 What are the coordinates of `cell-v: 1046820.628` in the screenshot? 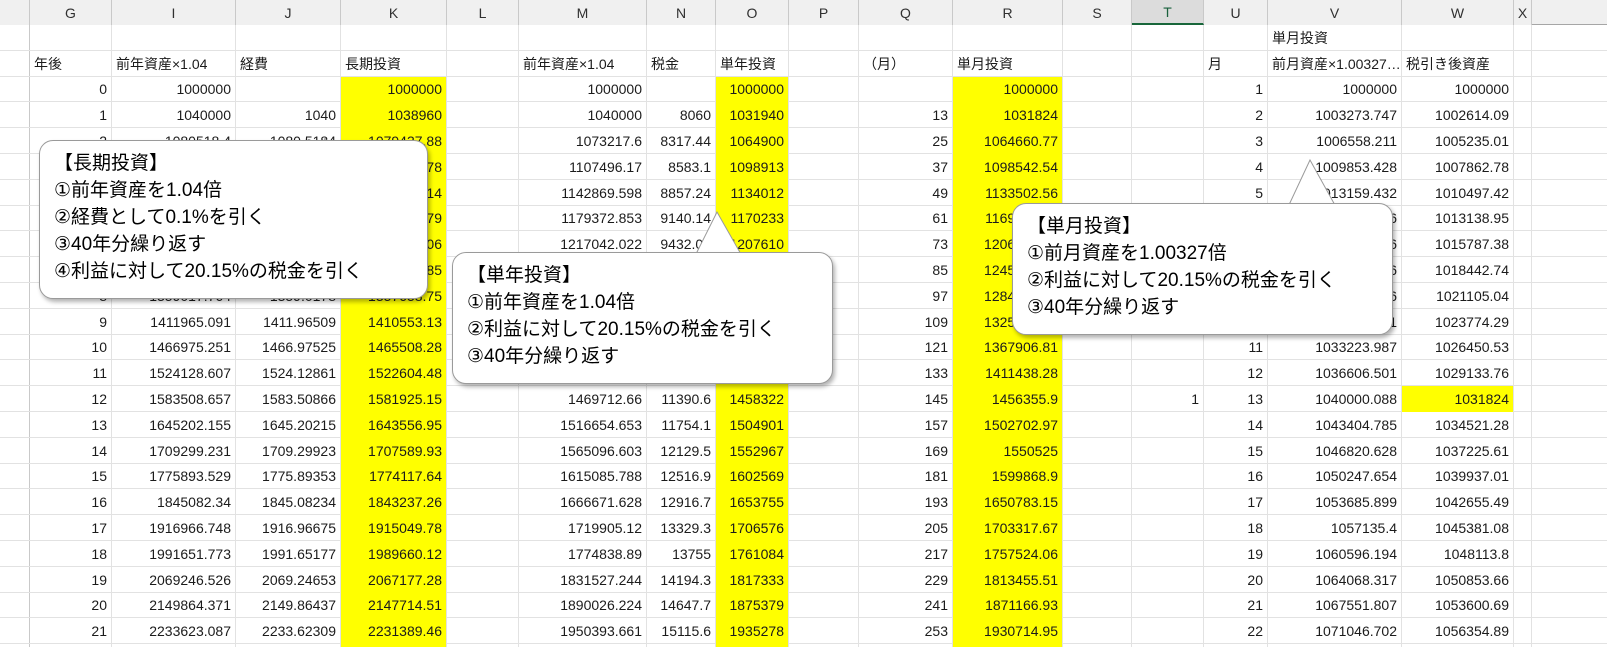 It's located at (1335, 450).